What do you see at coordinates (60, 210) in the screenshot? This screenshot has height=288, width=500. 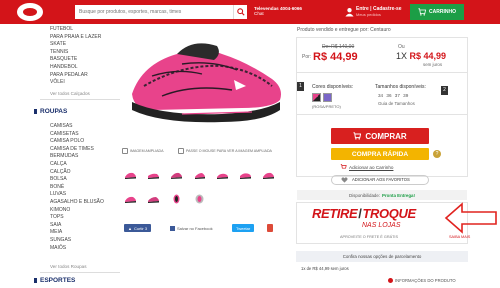 I see `sidebar-item: Kimono` at bounding box center [60, 210].